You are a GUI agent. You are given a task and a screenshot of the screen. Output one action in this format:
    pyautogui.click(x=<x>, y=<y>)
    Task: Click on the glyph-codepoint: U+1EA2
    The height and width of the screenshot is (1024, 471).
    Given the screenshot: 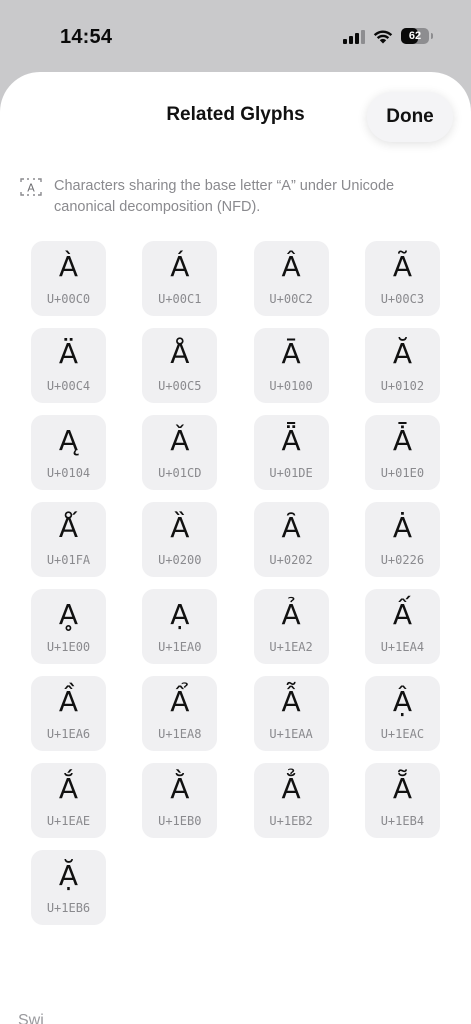 What is the action you would take?
    pyautogui.click(x=291, y=647)
    